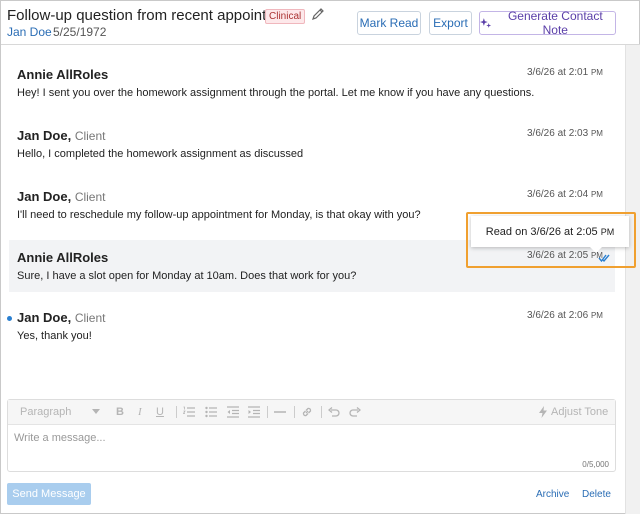 The image size is (640, 514). What do you see at coordinates (334, 412) in the screenshot?
I see `undo-icon` at bounding box center [334, 412].